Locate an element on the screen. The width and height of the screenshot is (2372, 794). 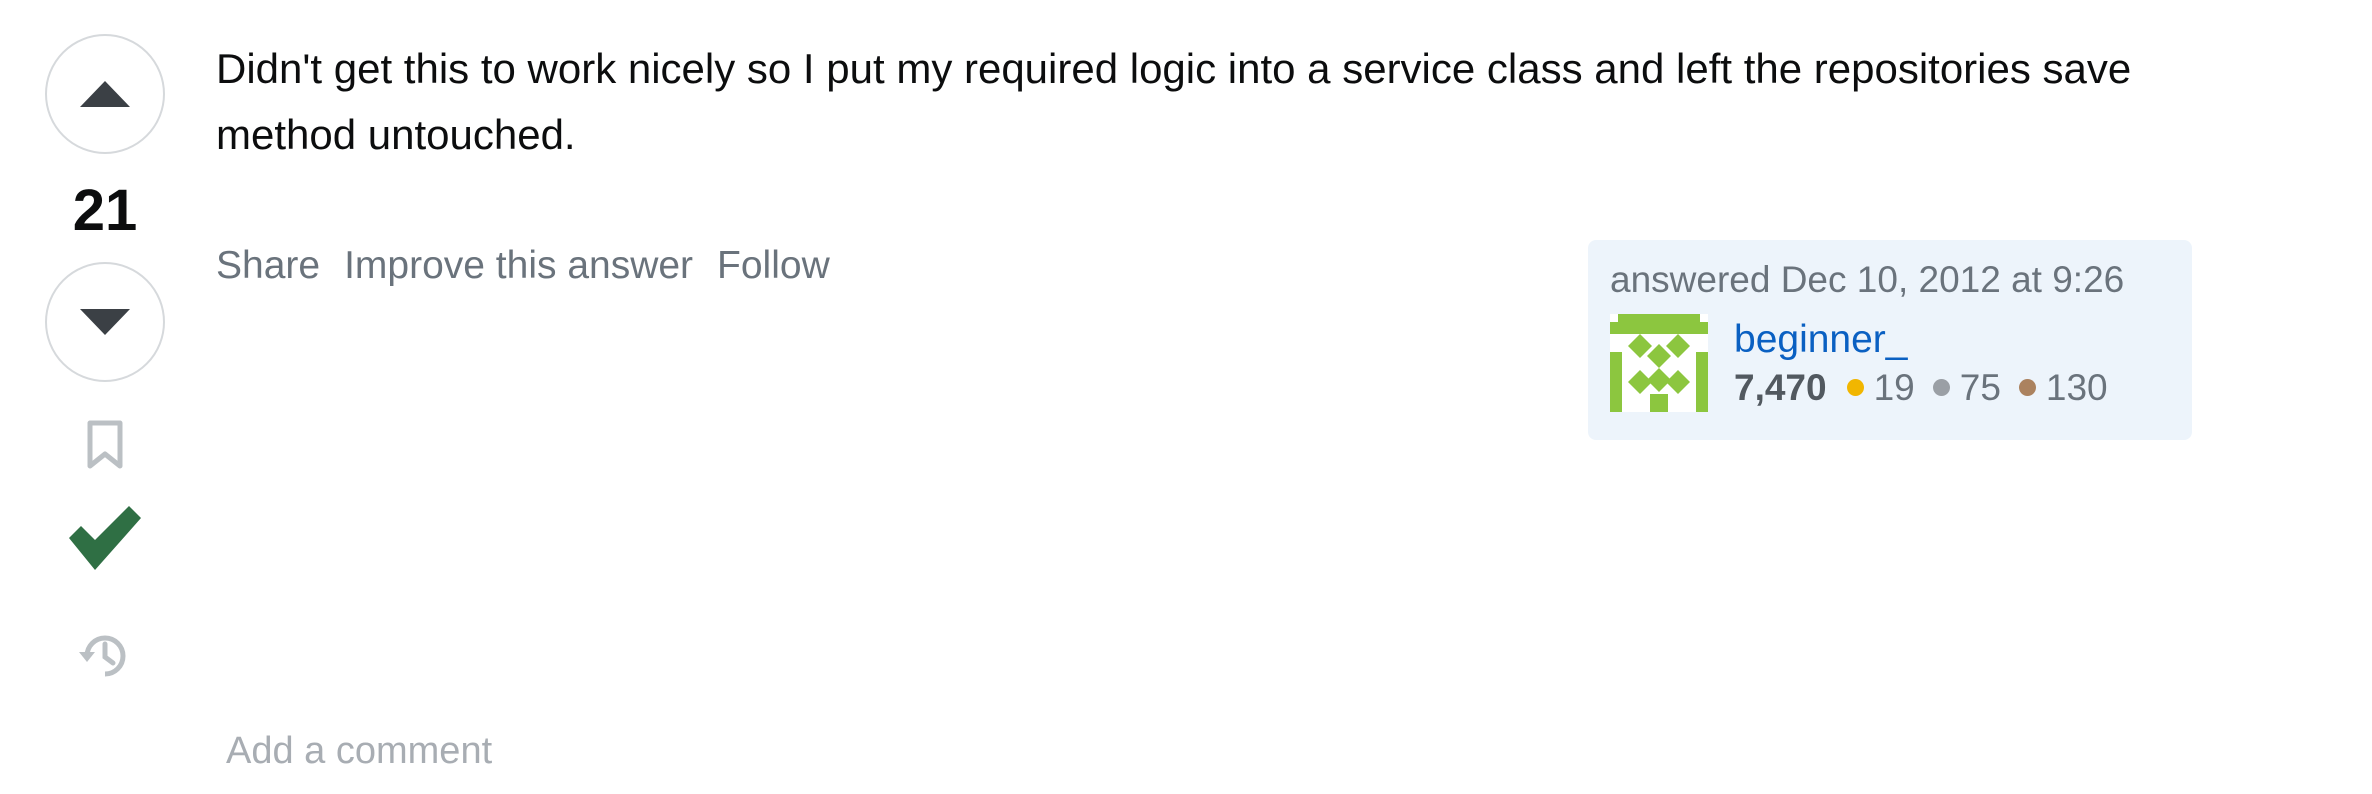
follow-link: Follow is located at coordinates (773, 266).